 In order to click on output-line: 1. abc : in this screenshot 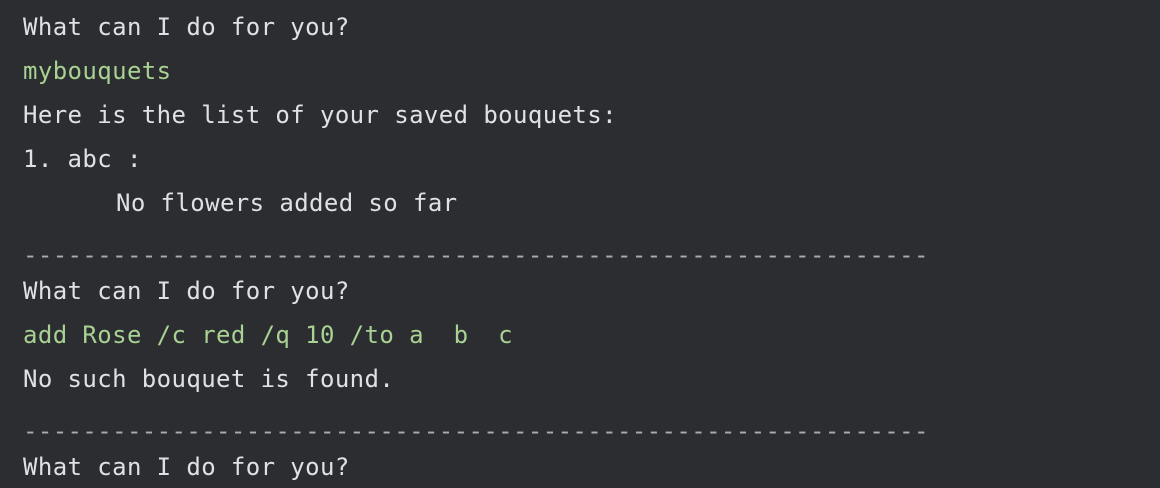, I will do `click(82, 159)`.